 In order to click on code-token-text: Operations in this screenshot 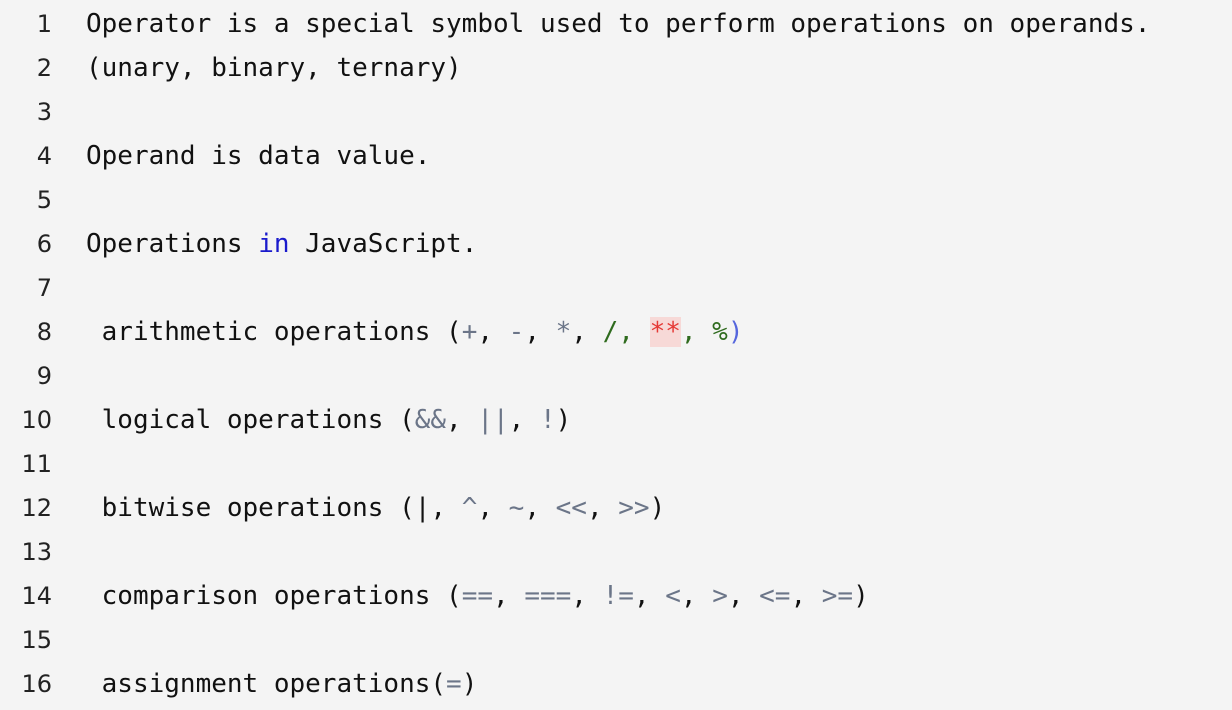, I will do `click(172, 244)`.